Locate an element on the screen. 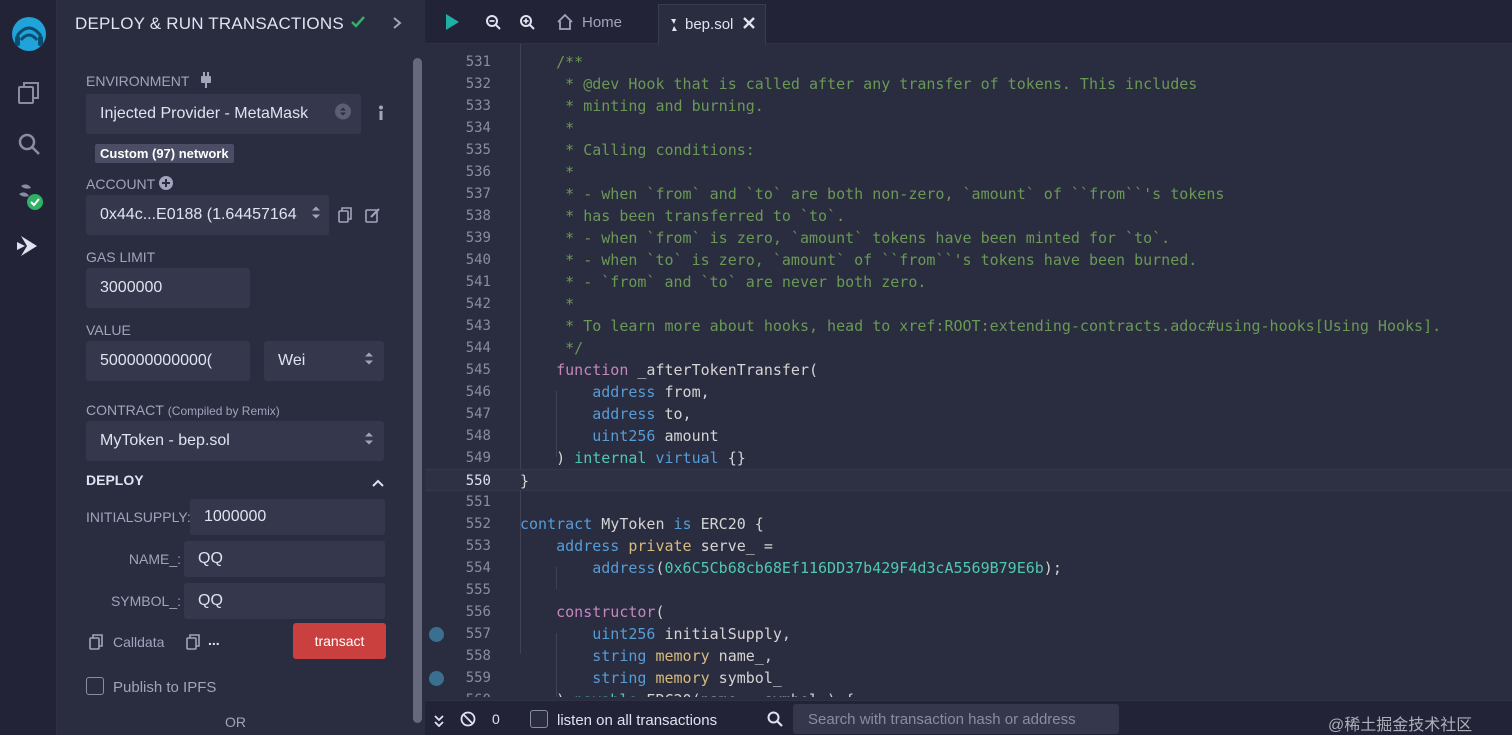  value-unit-select: Wei is located at coordinates (324, 361).